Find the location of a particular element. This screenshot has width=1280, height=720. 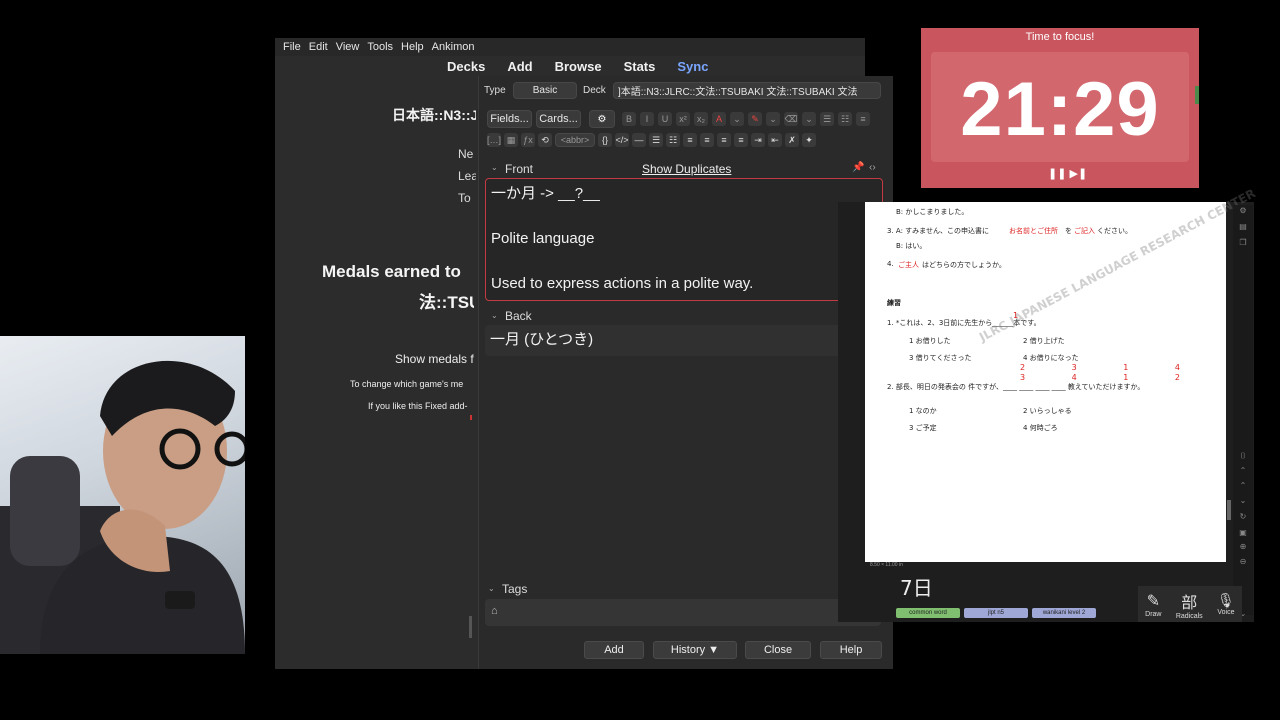

back-field: 一月 (ひとつき) is located at coordinates (684, 340).